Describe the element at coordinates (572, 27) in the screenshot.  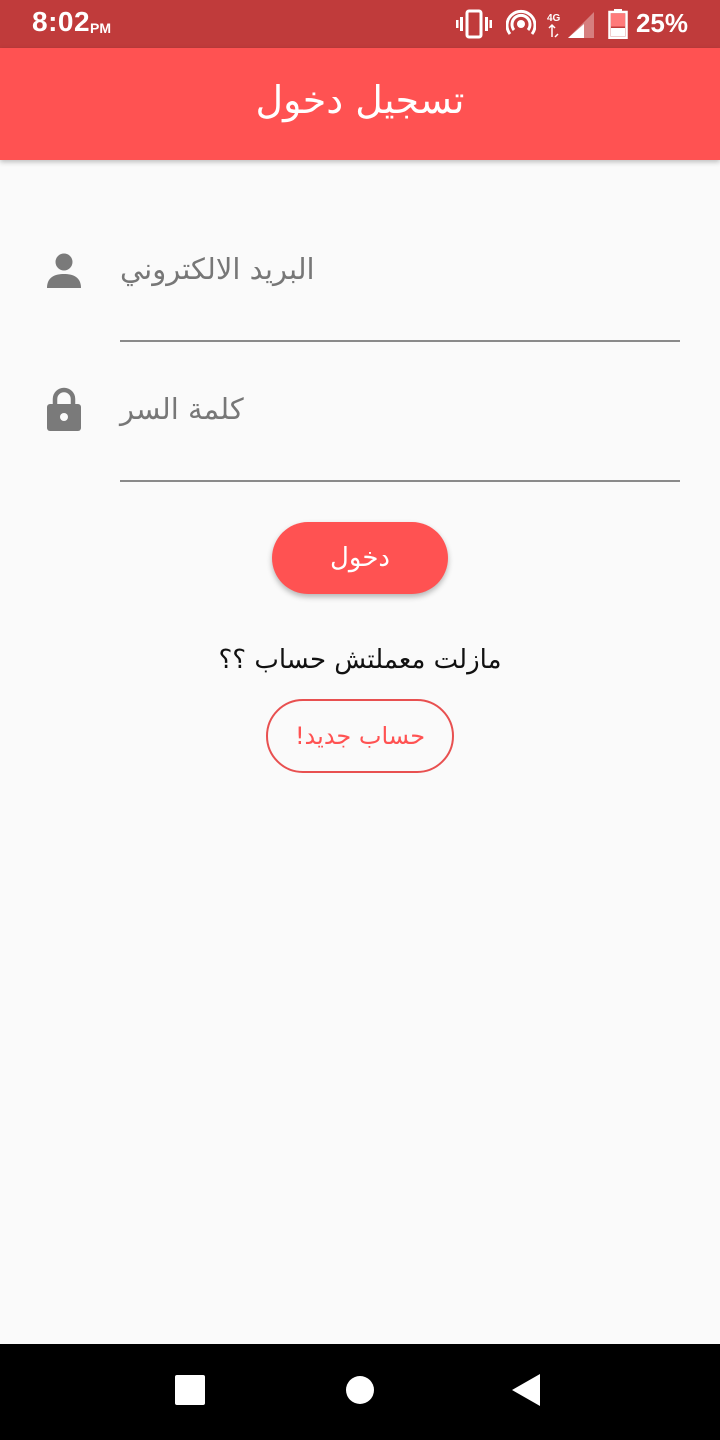
I see `signal-icon: 4G` at that location.